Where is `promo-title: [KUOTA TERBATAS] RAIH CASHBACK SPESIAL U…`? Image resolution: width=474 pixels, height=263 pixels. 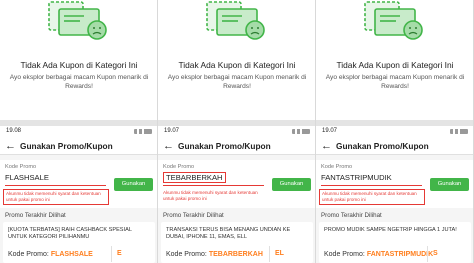
promo-title: [KUOTA TERBATAS] RAIH CASHBACK SPESIAL U… is located at coordinates (70, 233).